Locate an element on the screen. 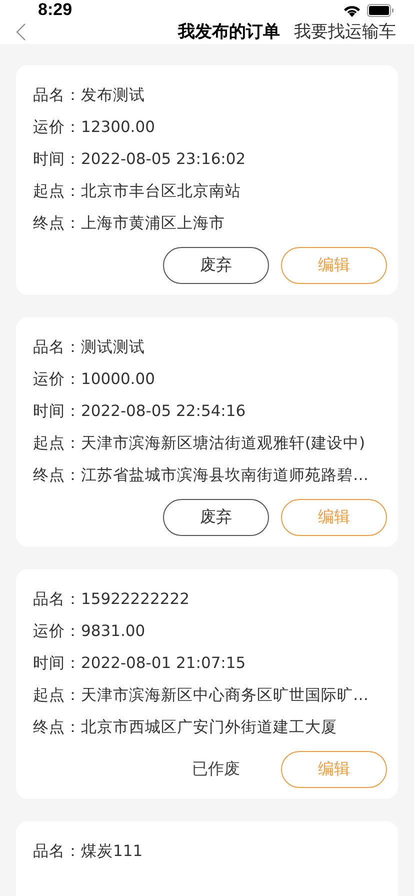 The height and width of the screenshot is (896, 414). status-time: 8:29 is located at coordinates (55, 10).